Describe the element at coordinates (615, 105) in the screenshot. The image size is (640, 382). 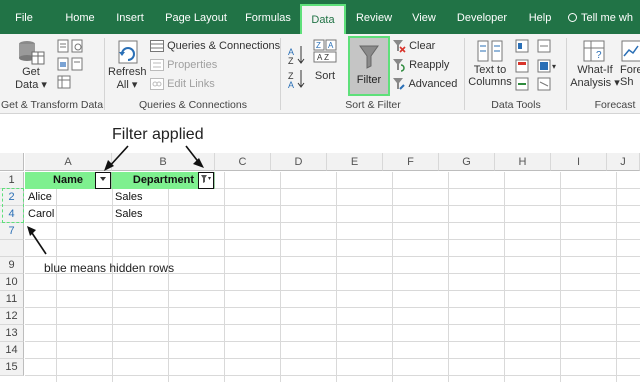
I see `group-forecast-label: Forecast` at that location.